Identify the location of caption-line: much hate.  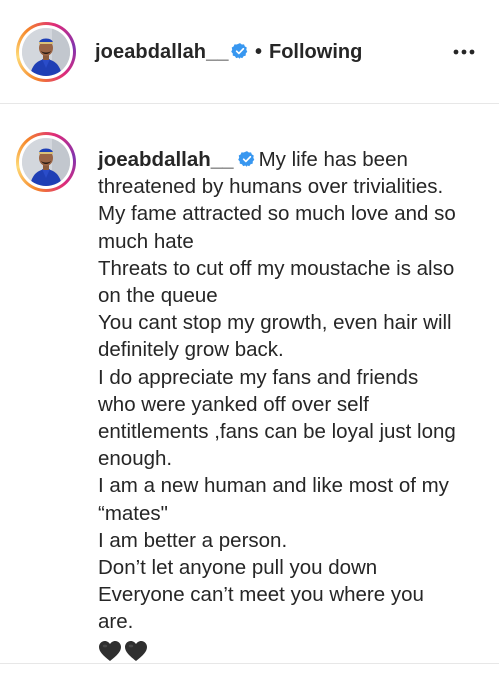
(146, 241).